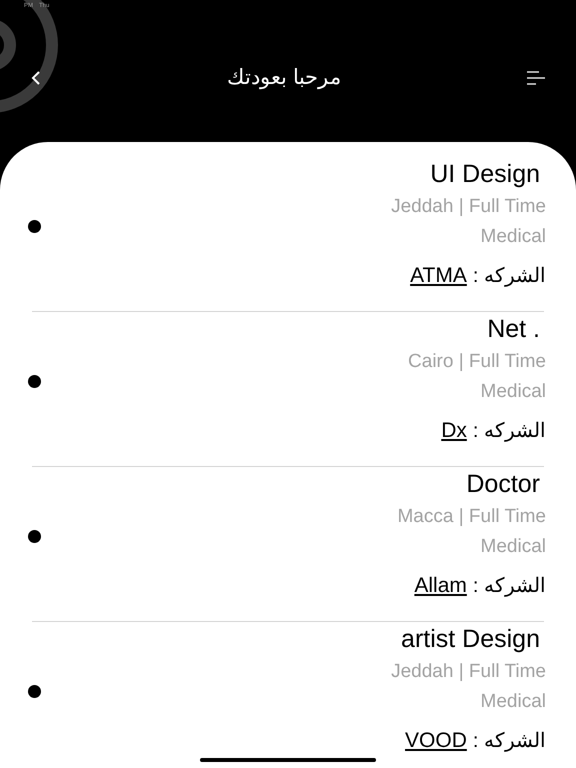 The height and width of the screenshot is (768, 576). Describe the element at coordinates (473, 639) in the screenshot. I see `job-title: artist Design` at that location.